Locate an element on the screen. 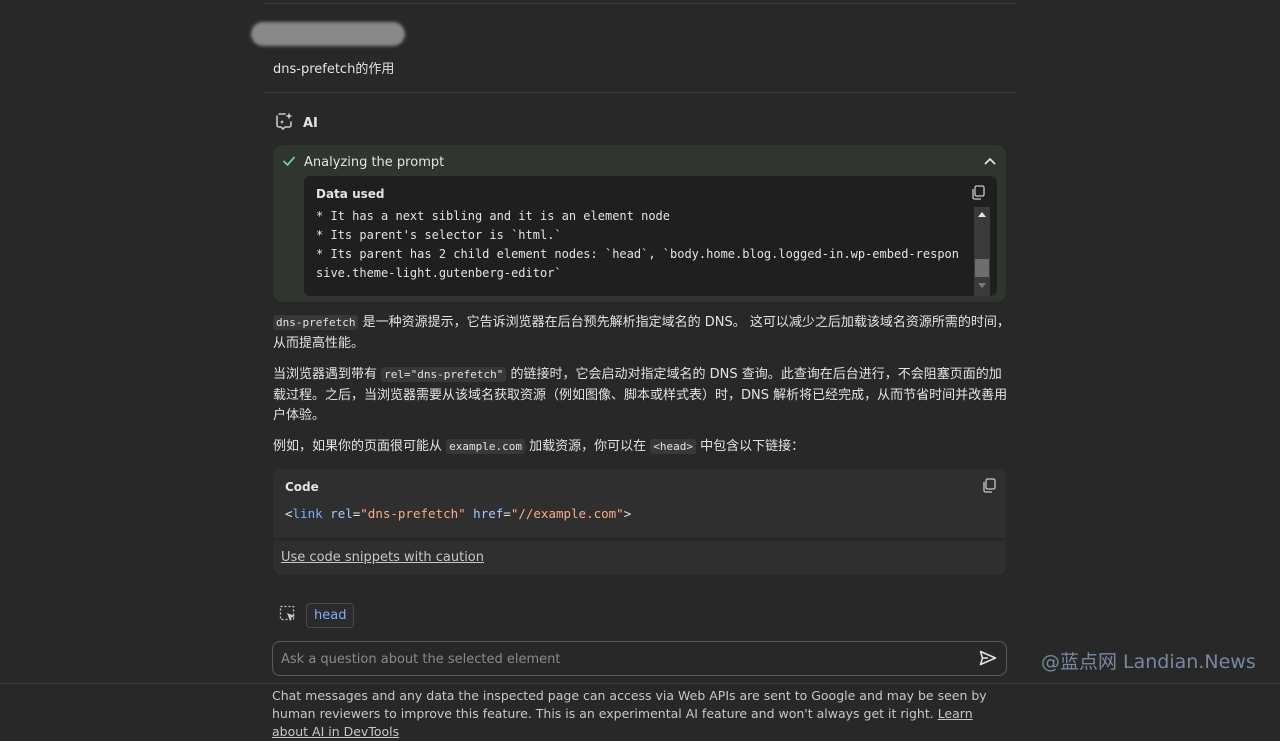 Image resolution: width=1280 pixels, height=741 pixels. caution-bar: Use code snippets with caution is located at coordinates (639, 558).